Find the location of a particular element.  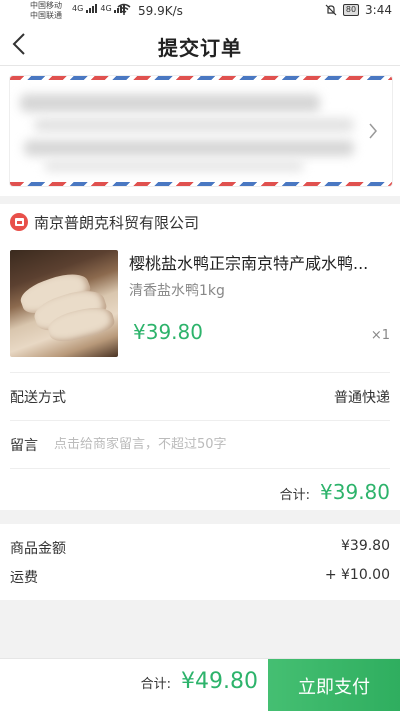

checkout-bar: 合计: ¥49.80 立即支付 is located at coordinates (200, 684).